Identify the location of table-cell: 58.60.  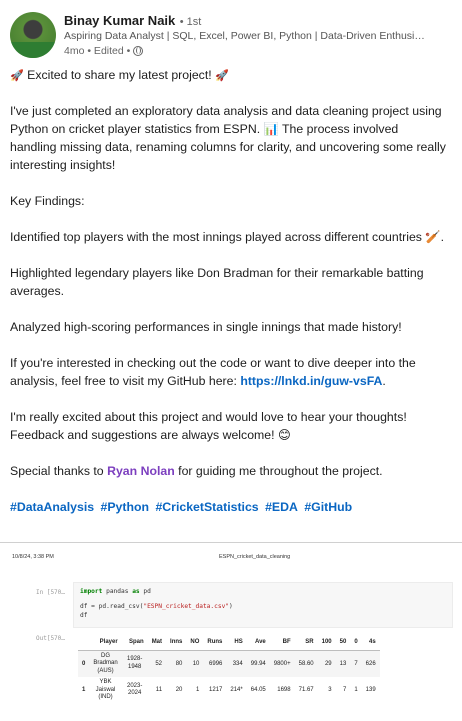
(306, 663).